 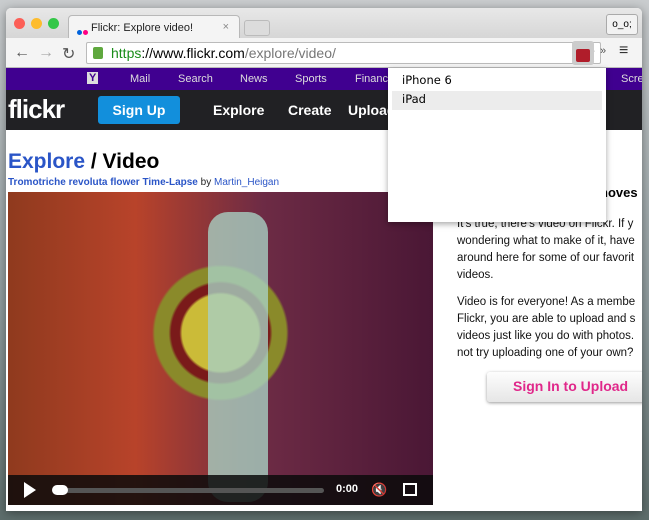 I want to click on device-dropdown: iPhone 6 iPad, so click(x=497, y=145).